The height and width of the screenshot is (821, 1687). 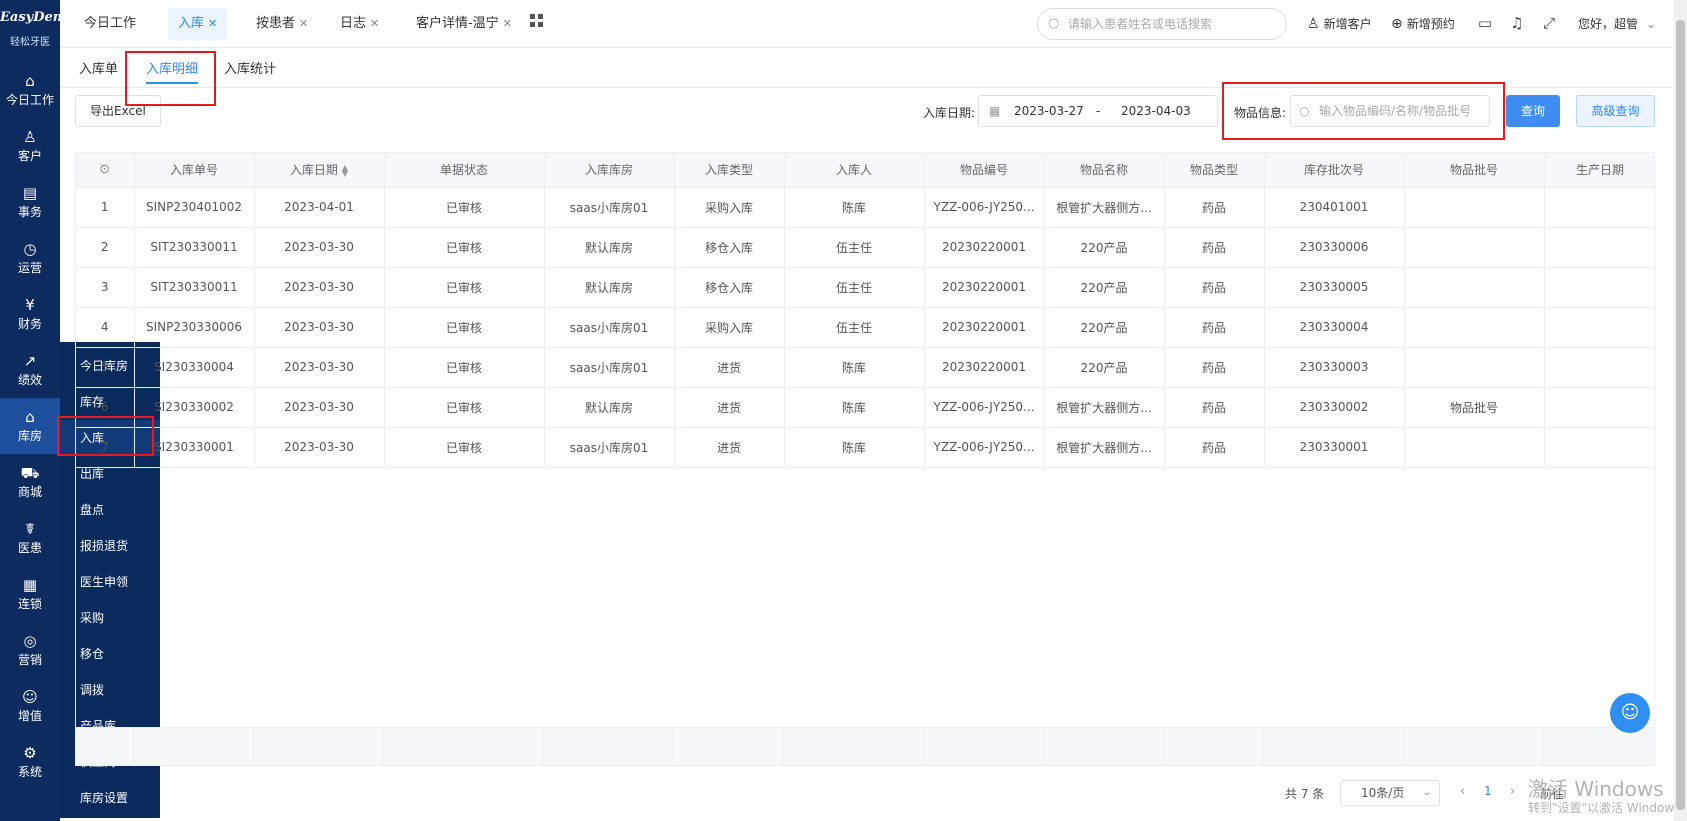 I want to click on date-start: 2023-03-27, so click(x=1049, y=111).